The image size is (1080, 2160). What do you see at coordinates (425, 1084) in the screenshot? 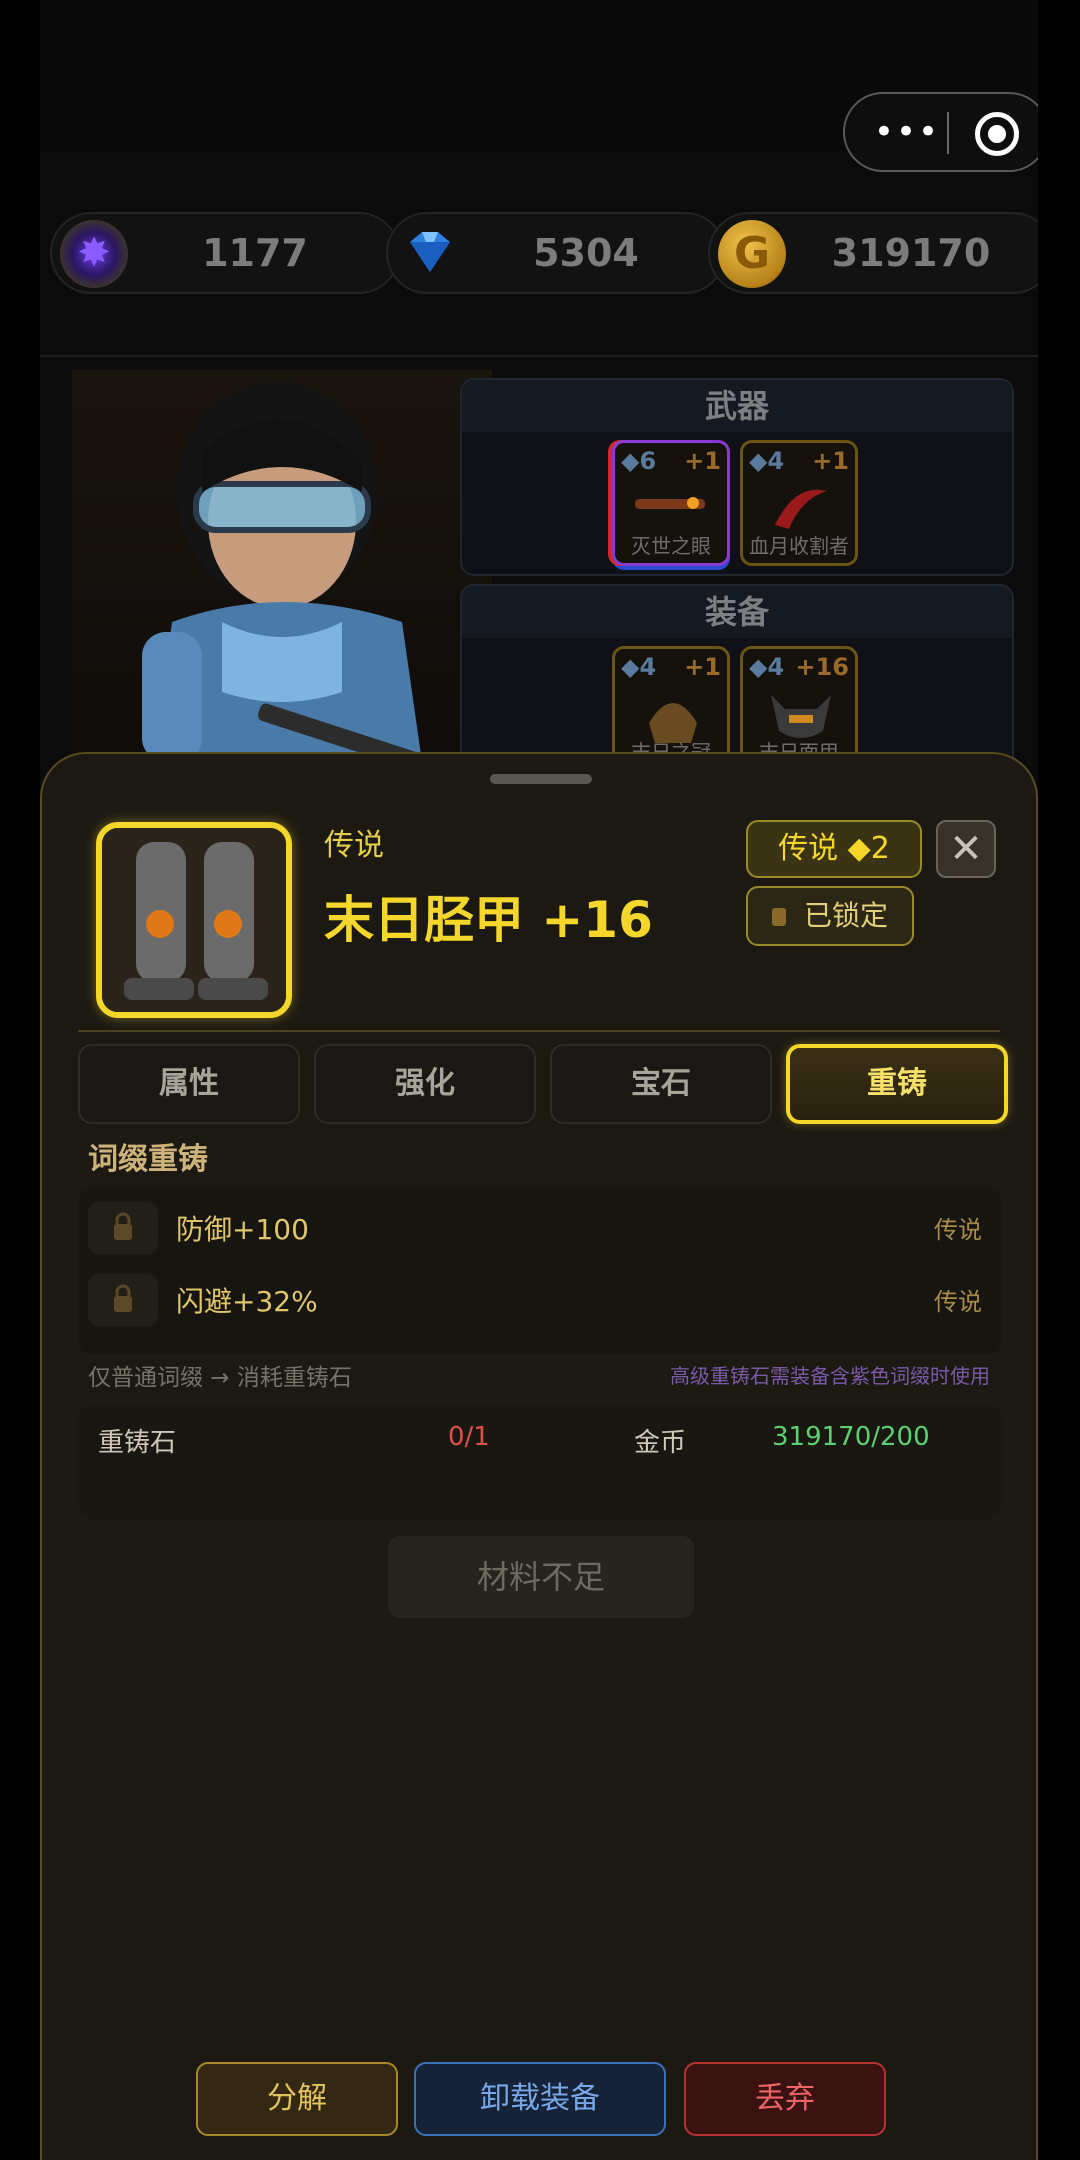
I see `tab-enhance: 强化` at bounding box center [425, 1084].